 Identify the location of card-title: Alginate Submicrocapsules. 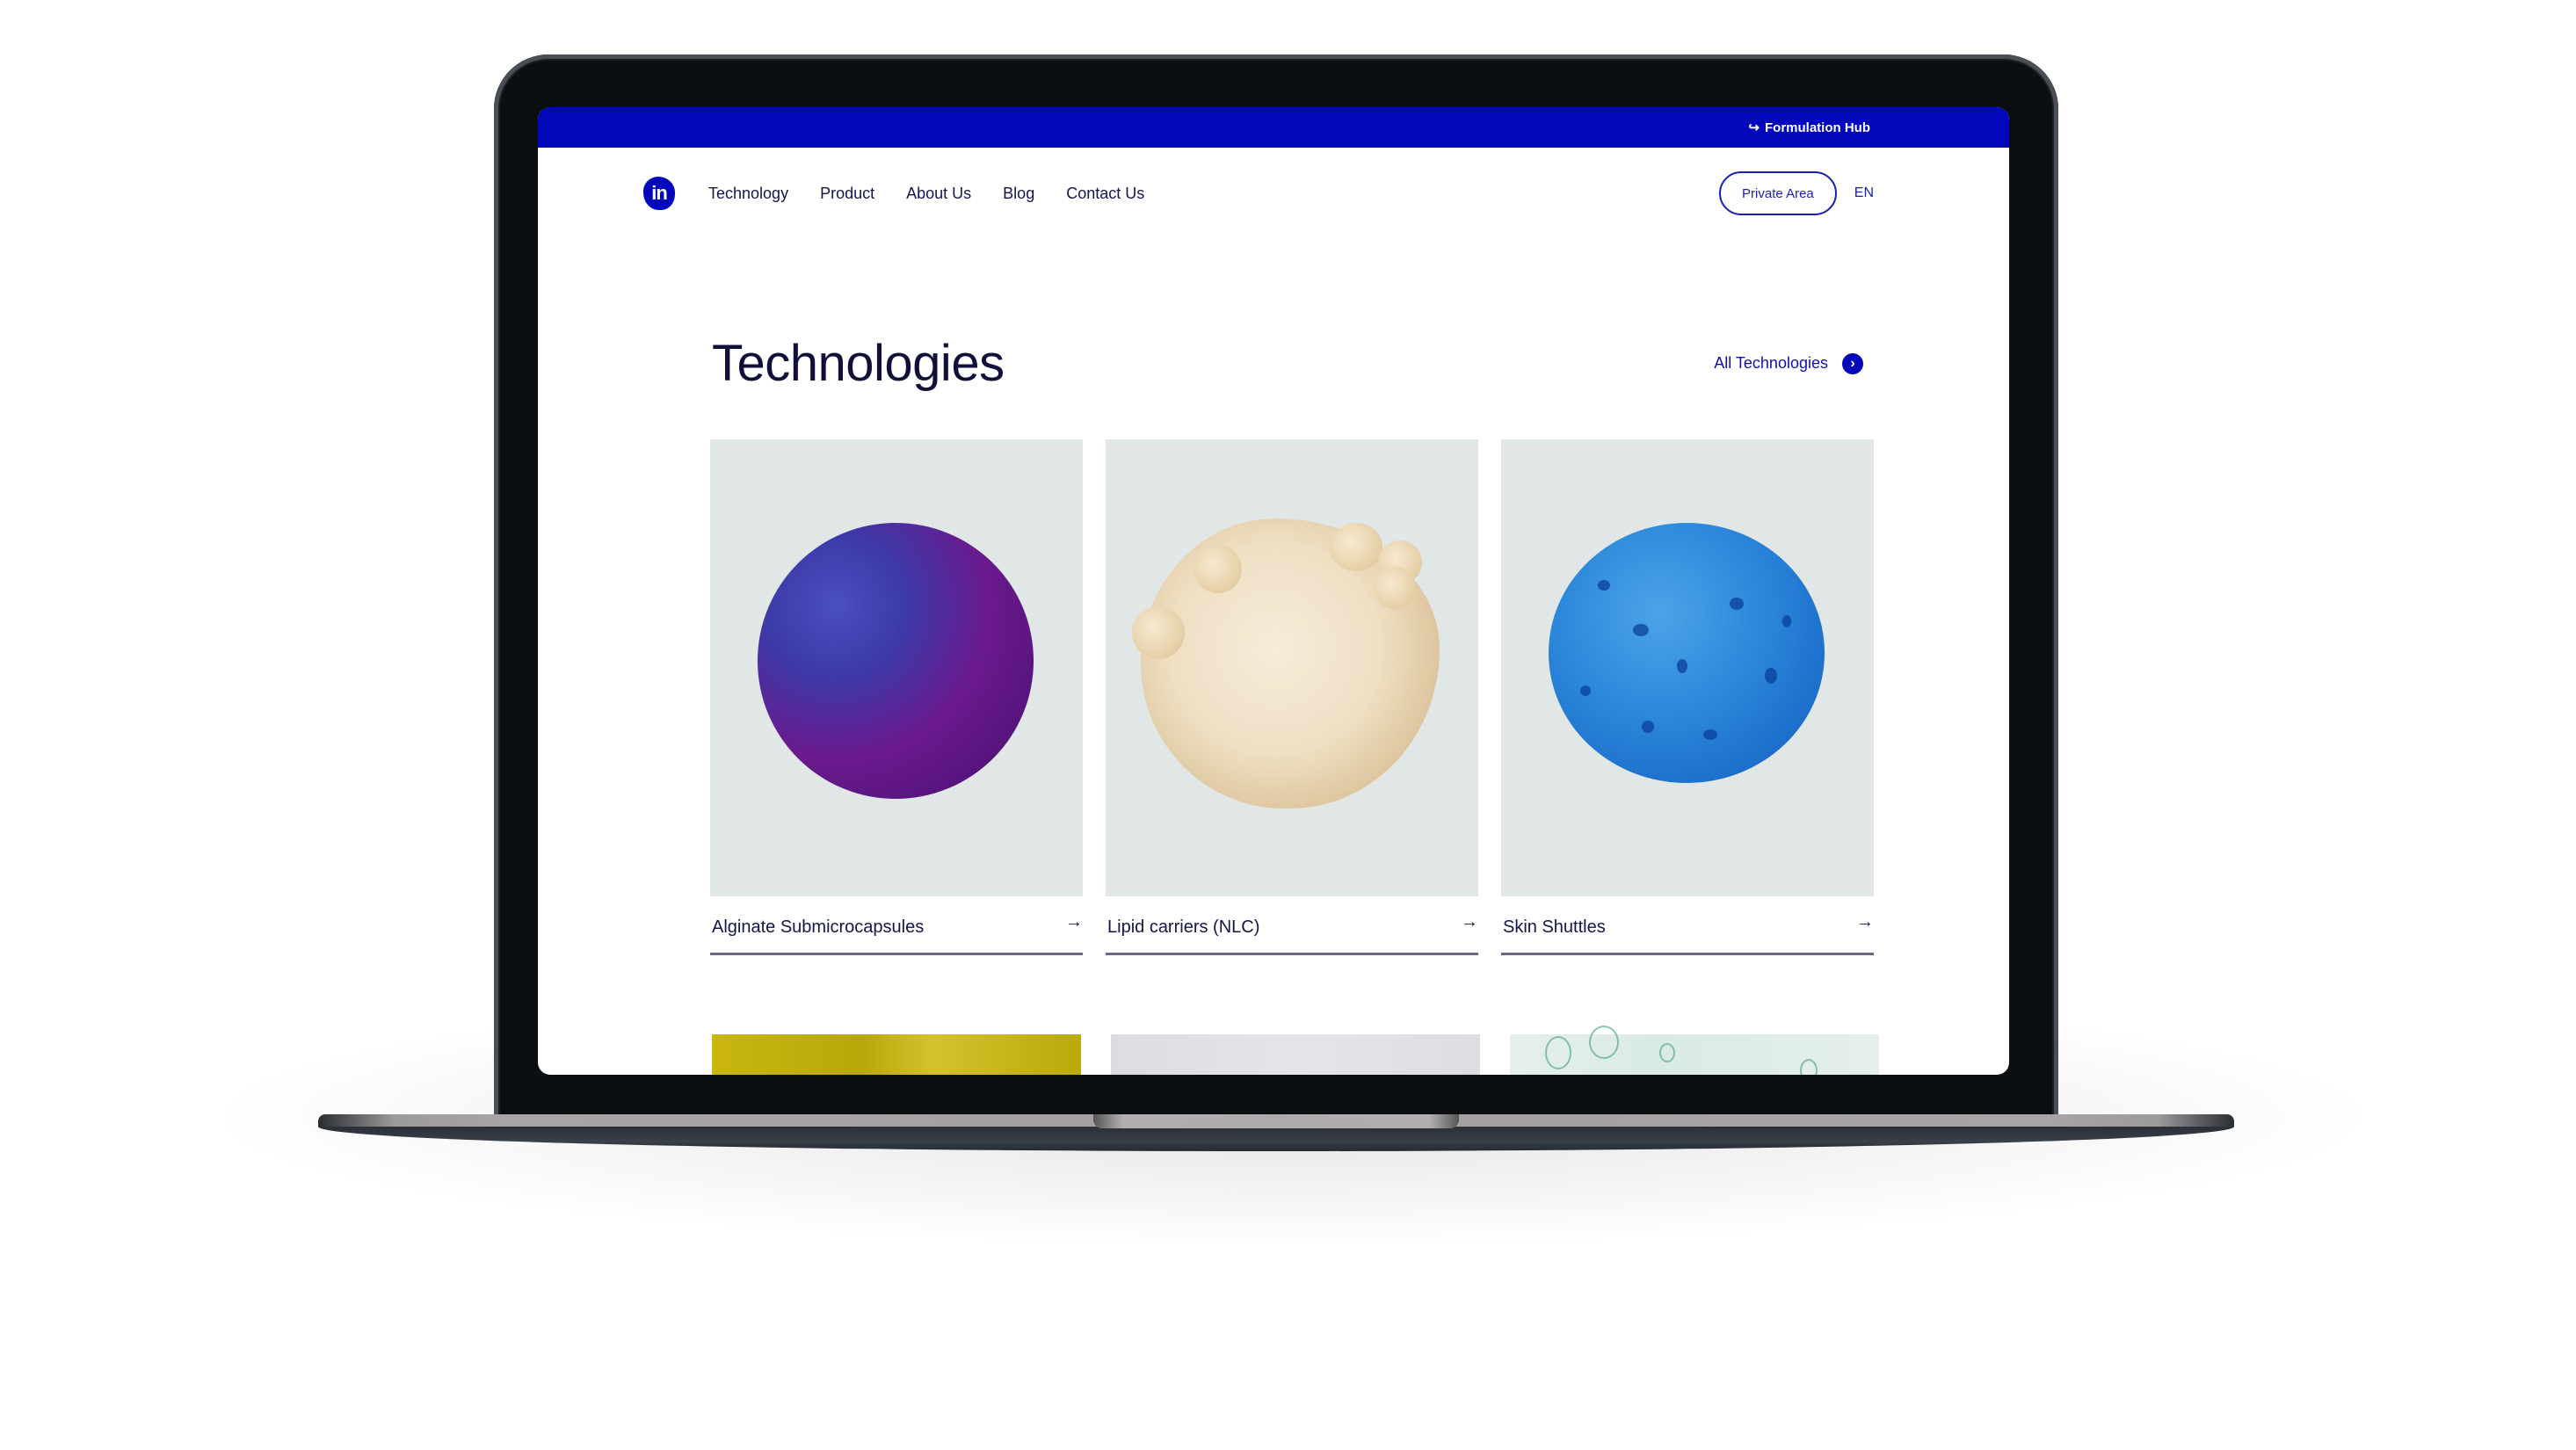
(818, 927).